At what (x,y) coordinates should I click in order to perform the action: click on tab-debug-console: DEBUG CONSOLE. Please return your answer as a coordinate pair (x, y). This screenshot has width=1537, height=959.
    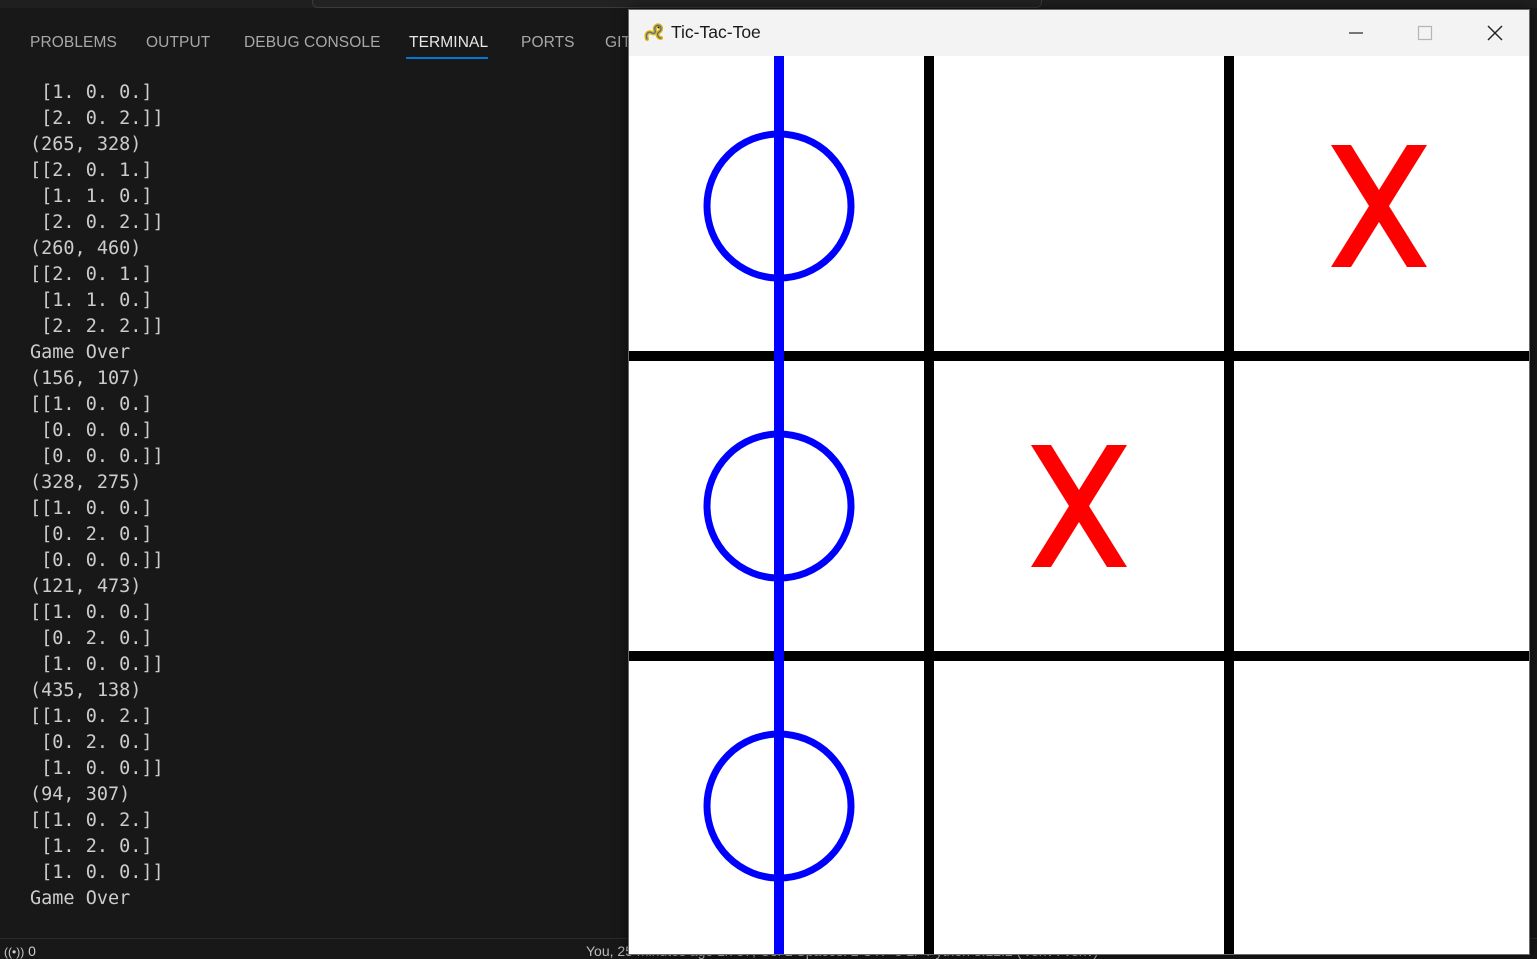
    Looking at the image, I should click on (312, 43).